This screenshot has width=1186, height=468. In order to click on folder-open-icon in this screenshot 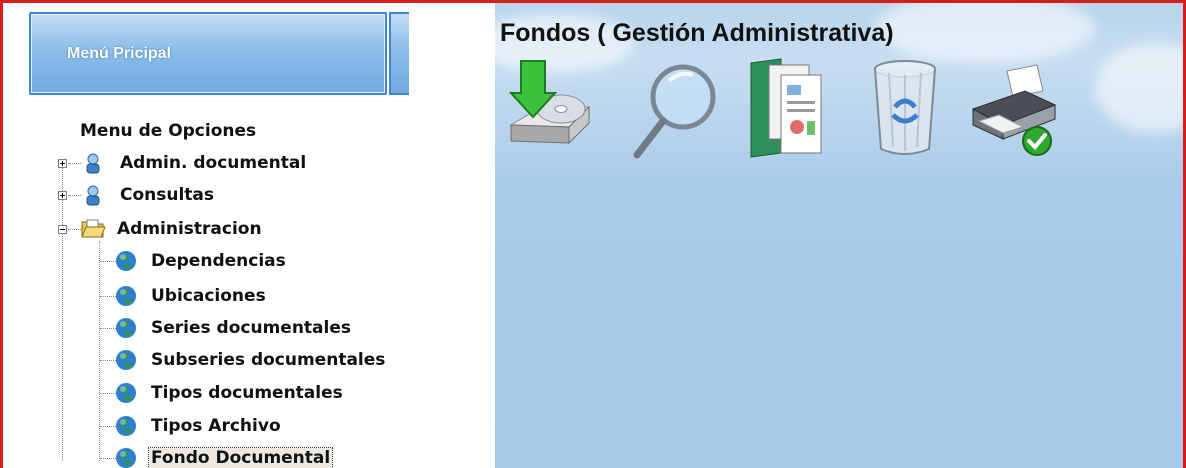, I will do `click(93, 228)`.